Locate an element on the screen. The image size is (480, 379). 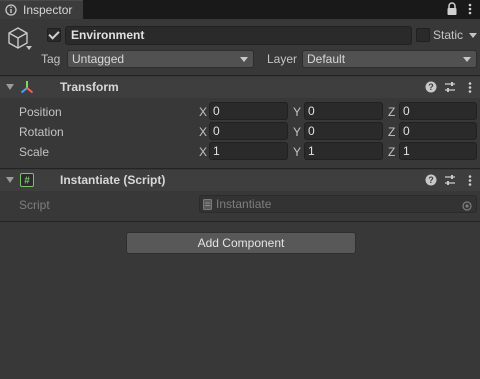
position-x-field: 0 is located at coordinates (248, 111).